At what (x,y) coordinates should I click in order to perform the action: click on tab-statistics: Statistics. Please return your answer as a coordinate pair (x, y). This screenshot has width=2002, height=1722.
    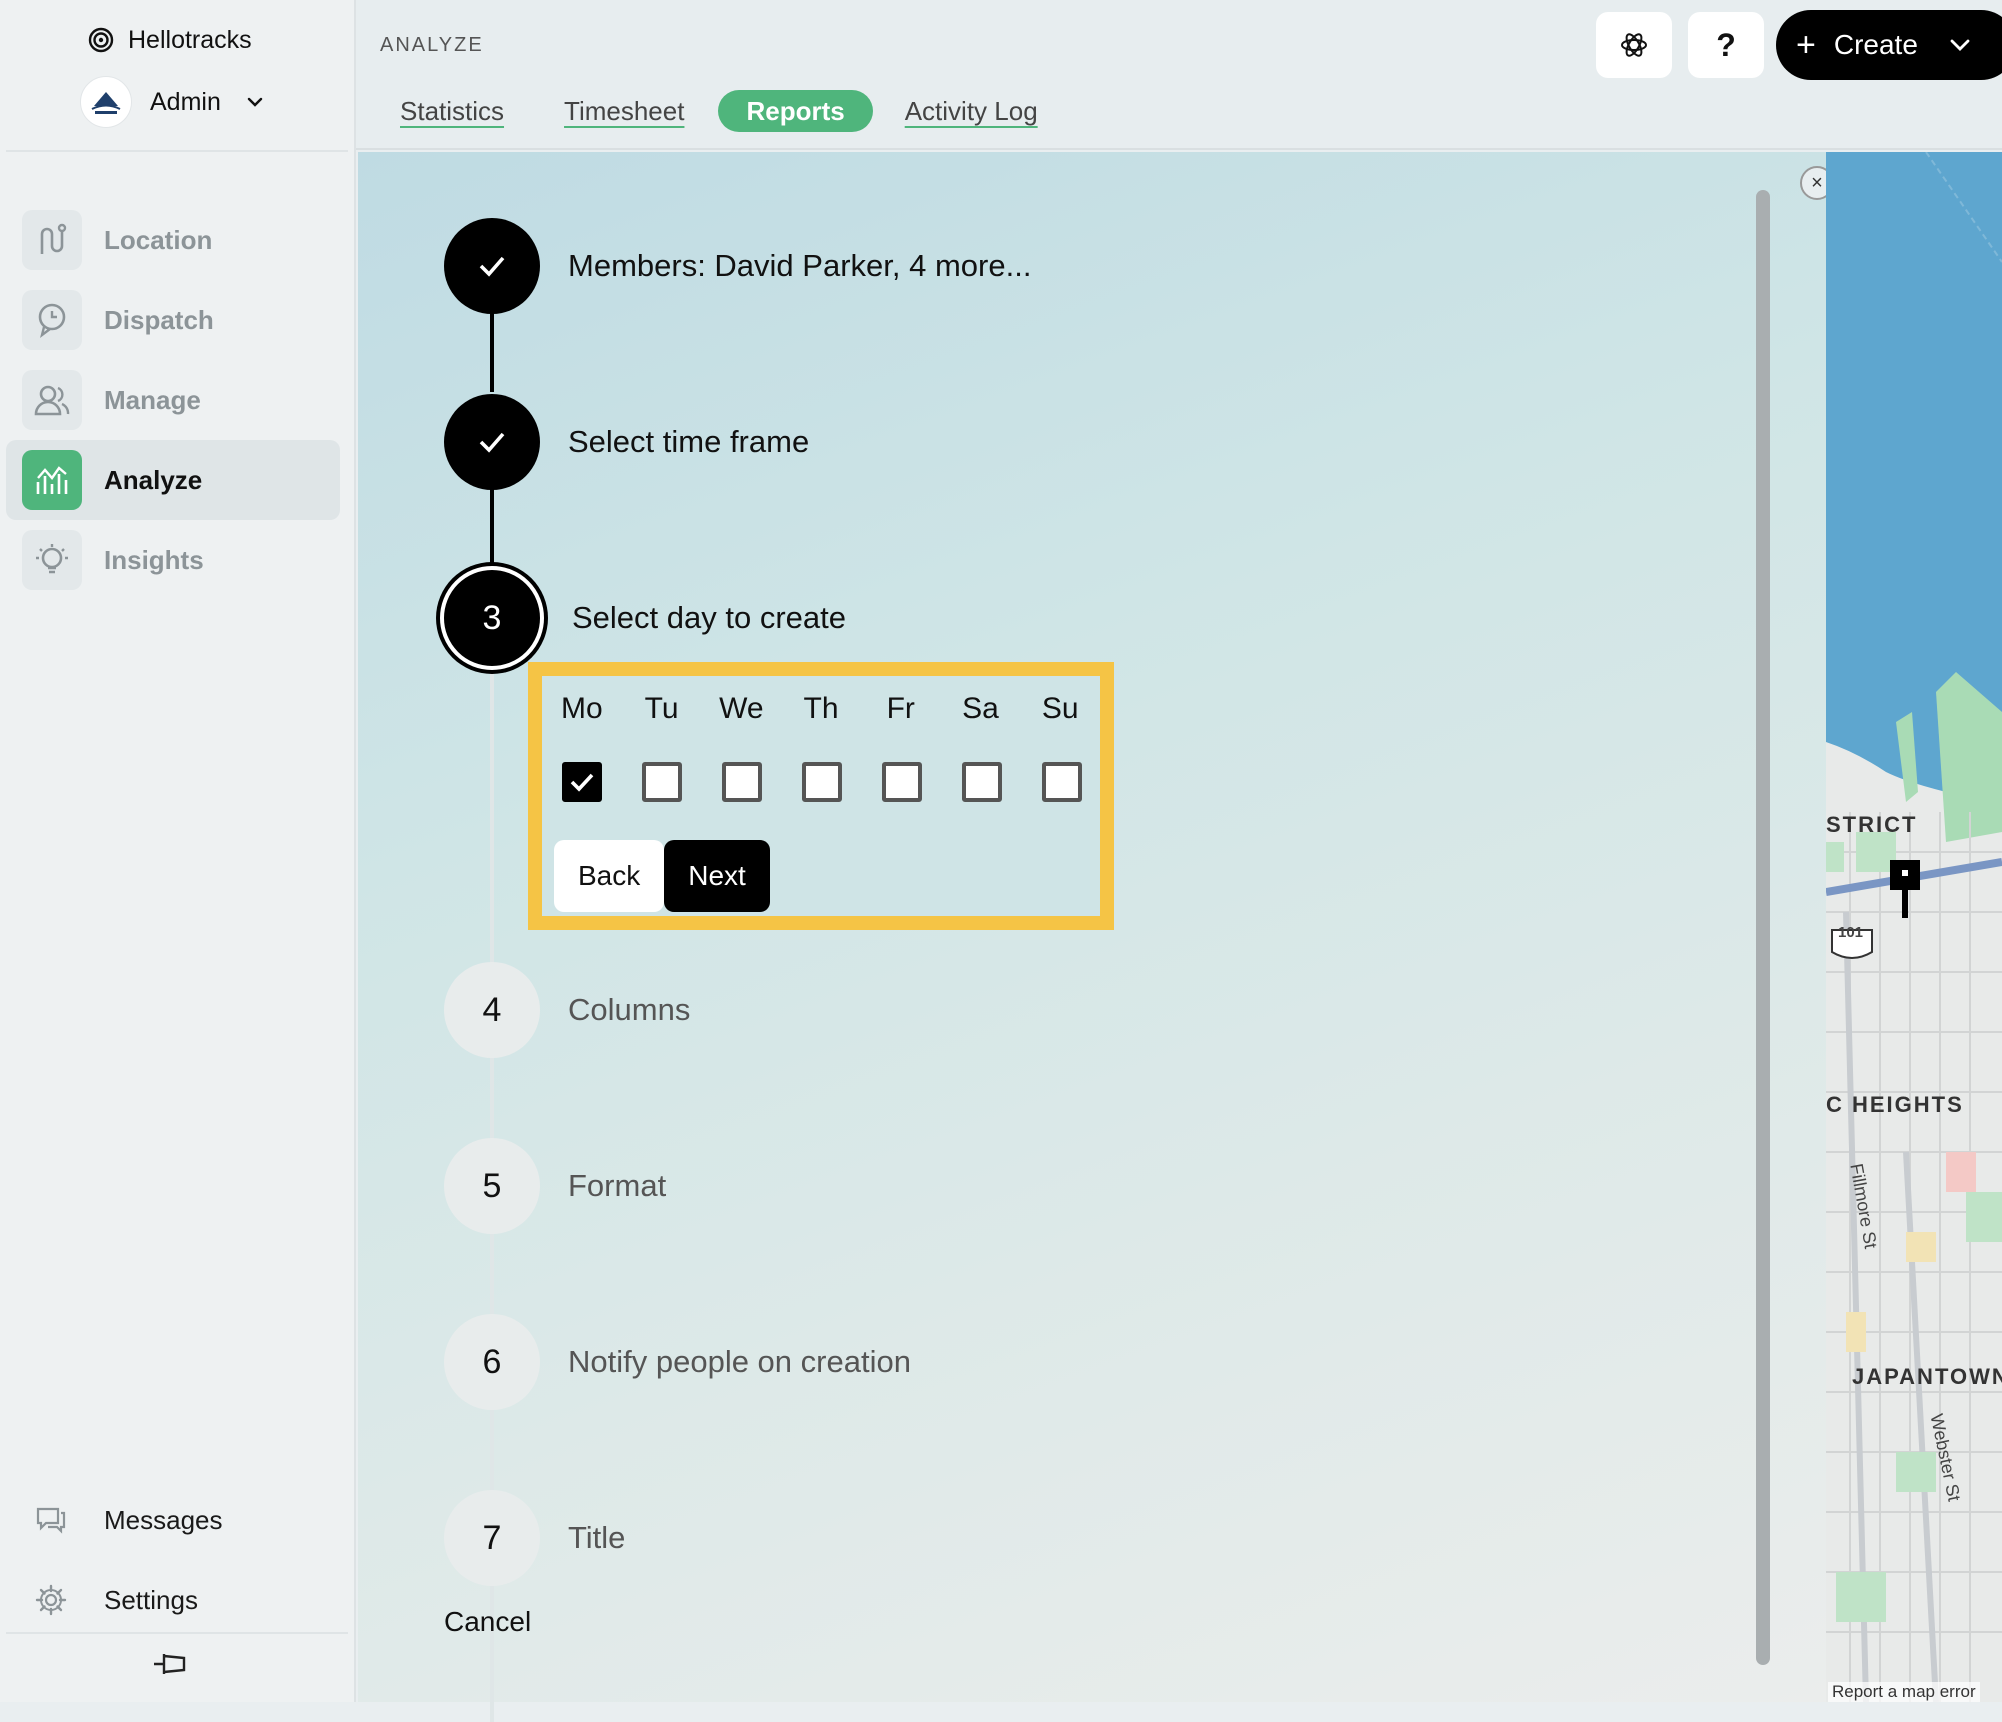
    Looking at the image, I should click on (452, 111).